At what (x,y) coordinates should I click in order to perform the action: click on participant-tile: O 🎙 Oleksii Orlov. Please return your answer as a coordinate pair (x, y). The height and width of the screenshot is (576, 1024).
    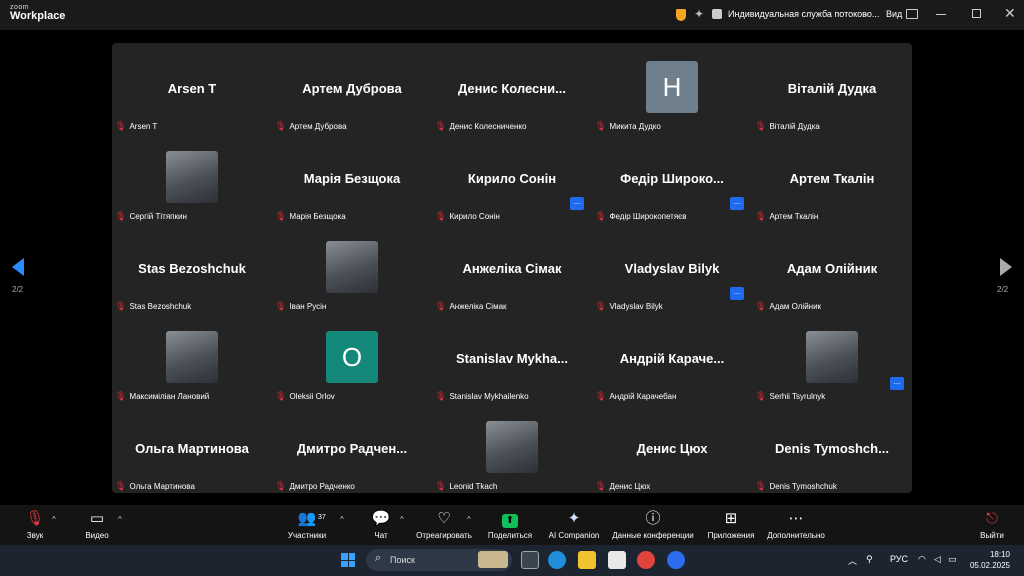
    Looking at the image, I should click on (352, 358).